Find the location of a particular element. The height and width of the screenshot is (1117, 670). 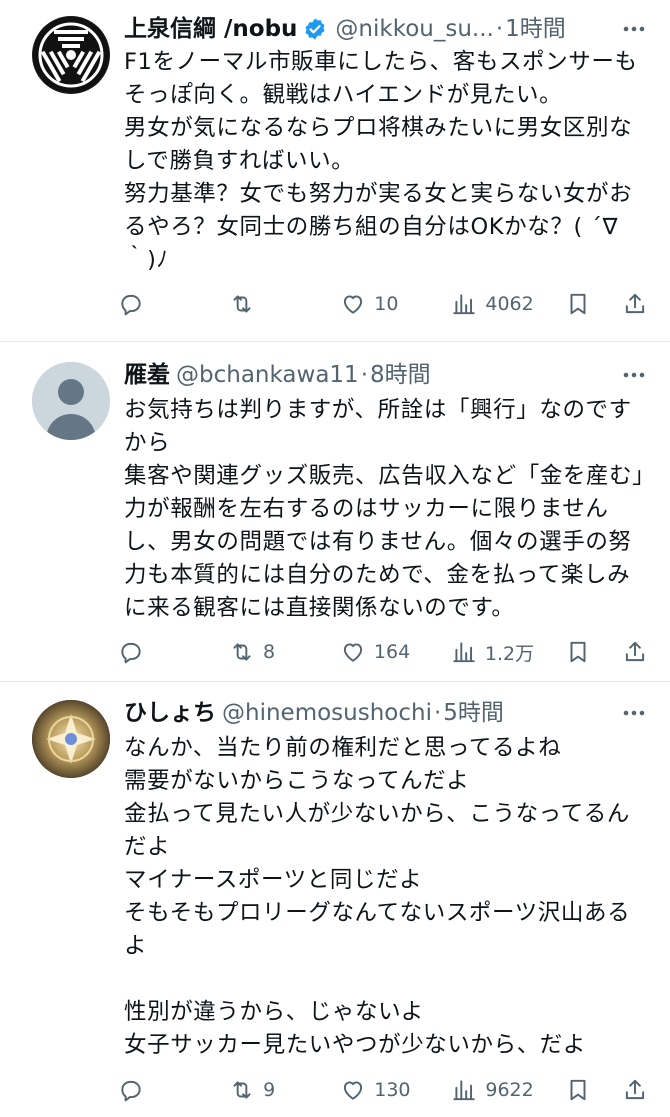

like-button: 10 is located at coordinates (380, 304).